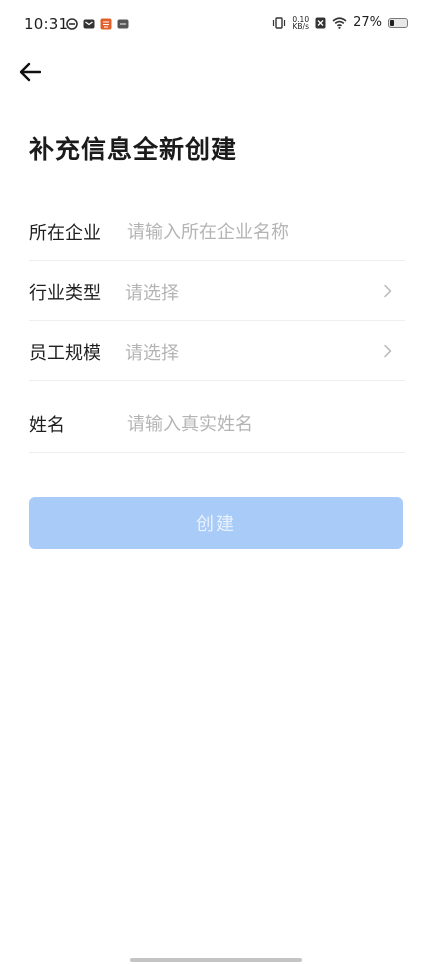 The image size is (432, 964). I want to click on app-badge-icon, so click(106, 24).